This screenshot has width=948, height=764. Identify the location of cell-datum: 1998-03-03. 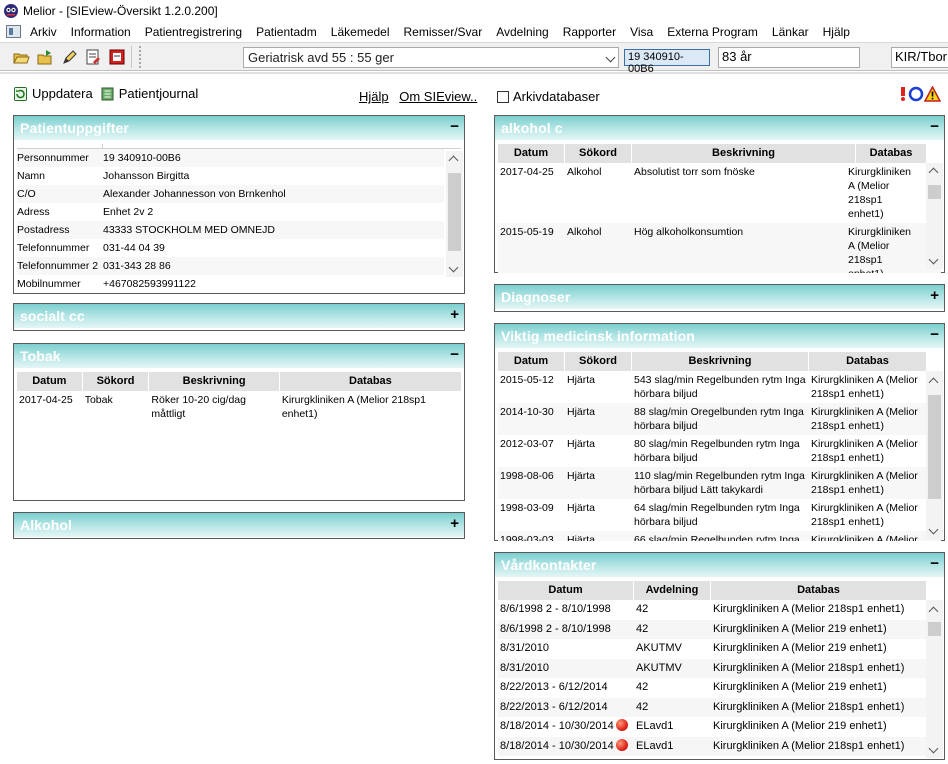
(527, 537).